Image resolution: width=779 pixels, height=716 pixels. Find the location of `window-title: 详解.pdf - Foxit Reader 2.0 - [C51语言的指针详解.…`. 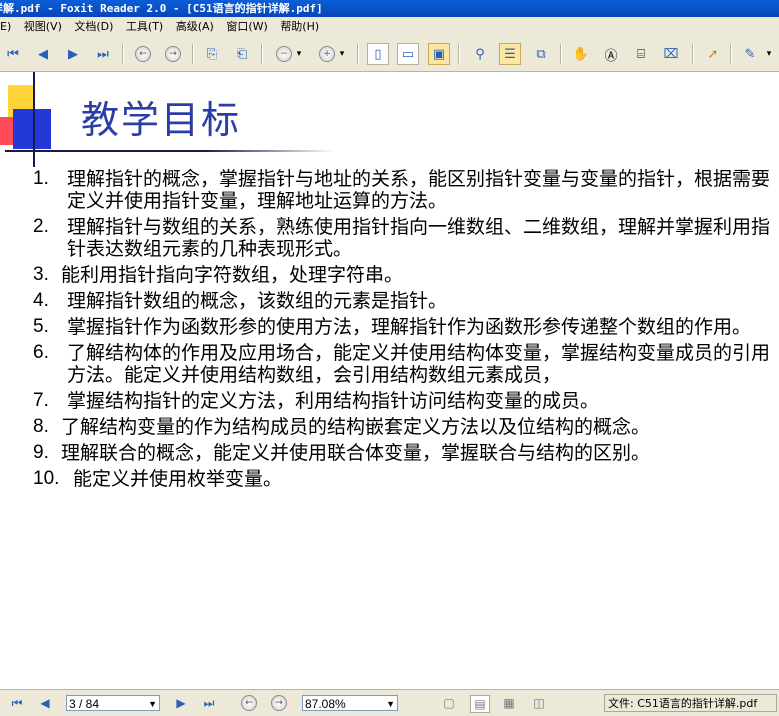

window-title: 详解.pdf - Foxit Reader 2.0 - [C51语言的指针详解.… is located at coordinates (161, 8).